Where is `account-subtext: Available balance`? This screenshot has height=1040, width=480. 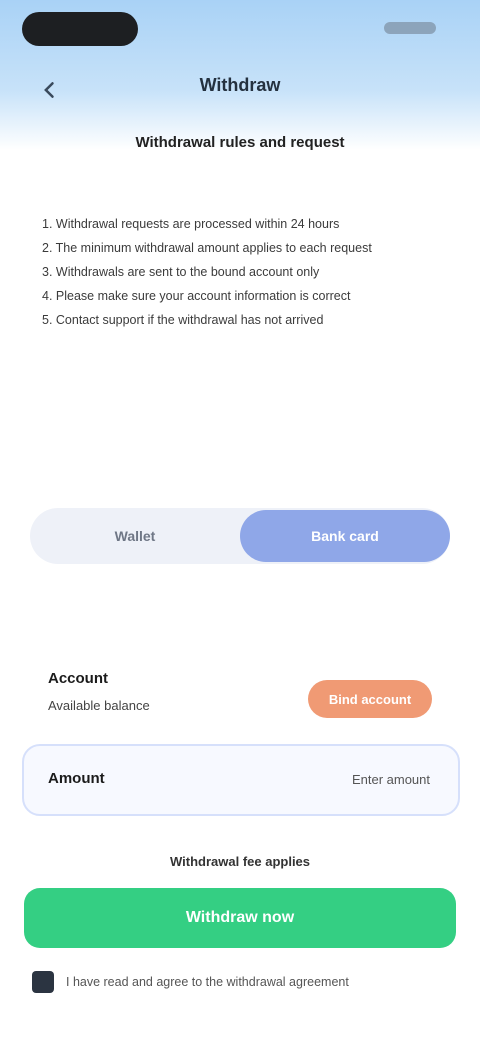 account-subtext: Available balance is located at coordinates (99, 705).